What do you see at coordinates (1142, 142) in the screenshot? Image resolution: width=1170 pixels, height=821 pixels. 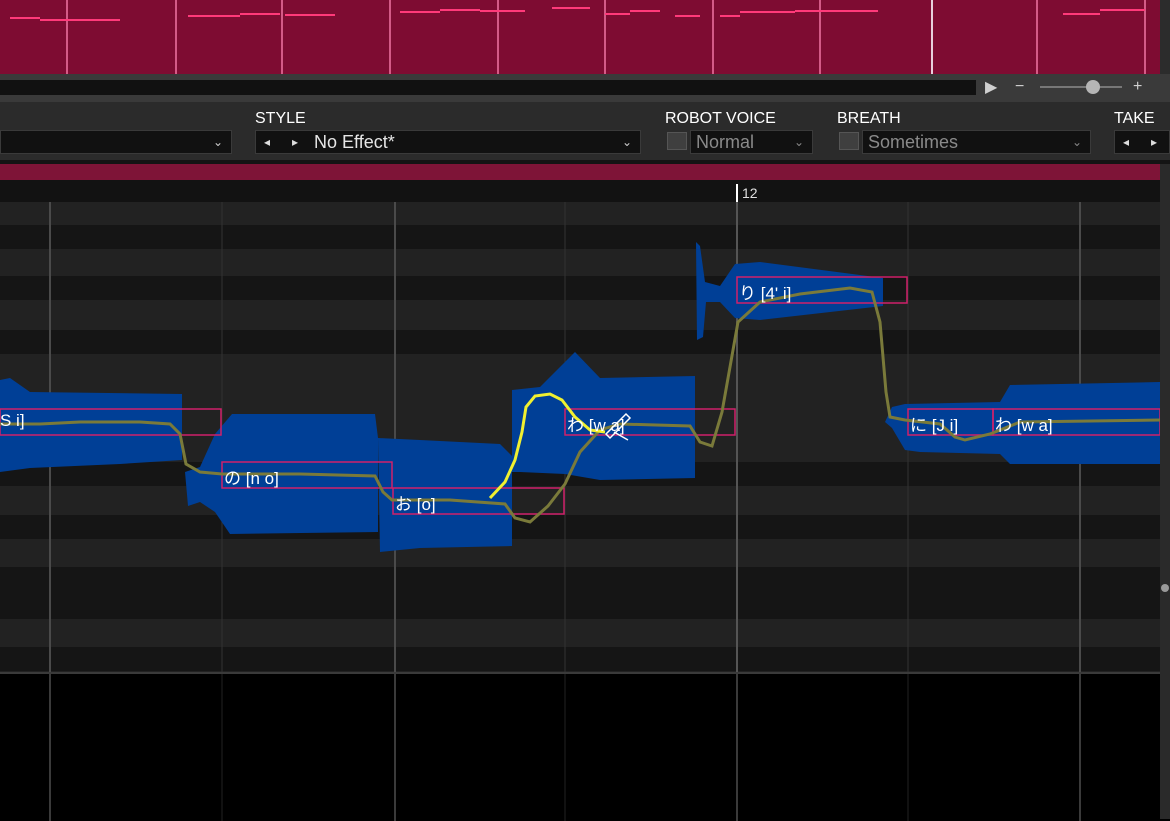 I see `take-select: ◂ ▸` at bounding box center [1142, 142].